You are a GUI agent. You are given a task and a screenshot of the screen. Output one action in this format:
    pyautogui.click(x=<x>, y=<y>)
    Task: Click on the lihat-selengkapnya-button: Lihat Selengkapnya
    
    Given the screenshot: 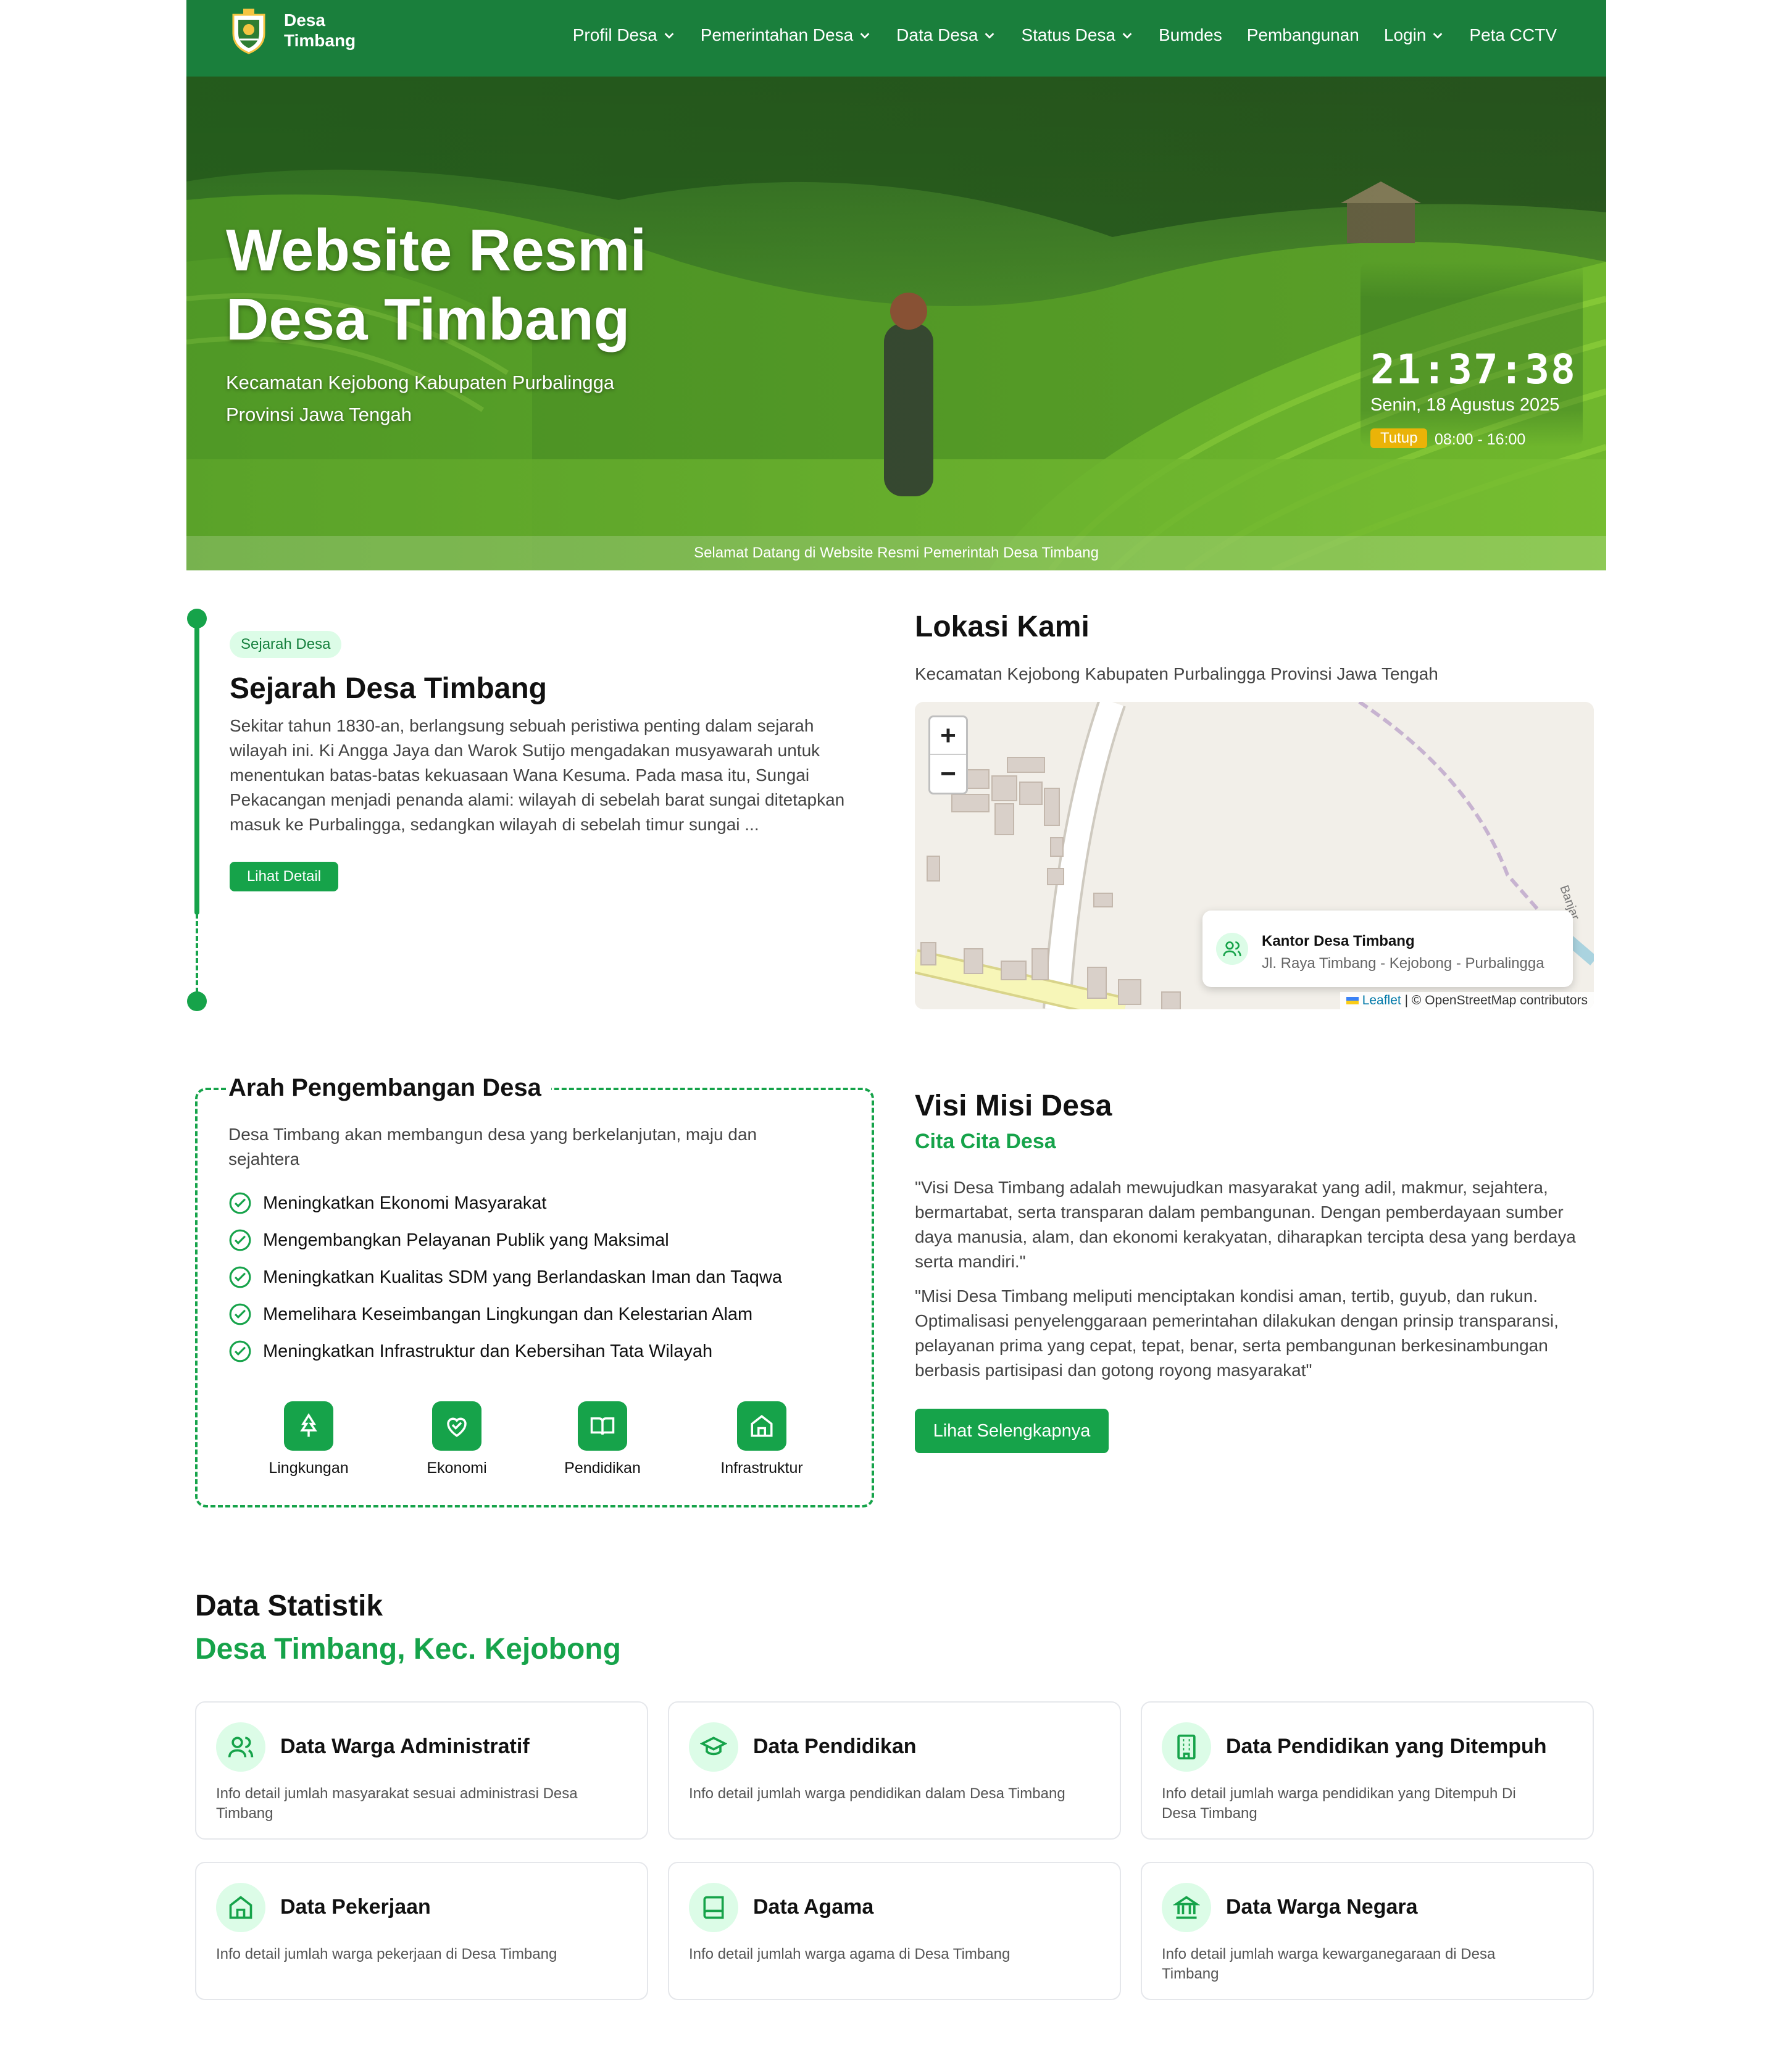 What is the action you would take?
    pyautogui.click(x=1012, y=1431)
    